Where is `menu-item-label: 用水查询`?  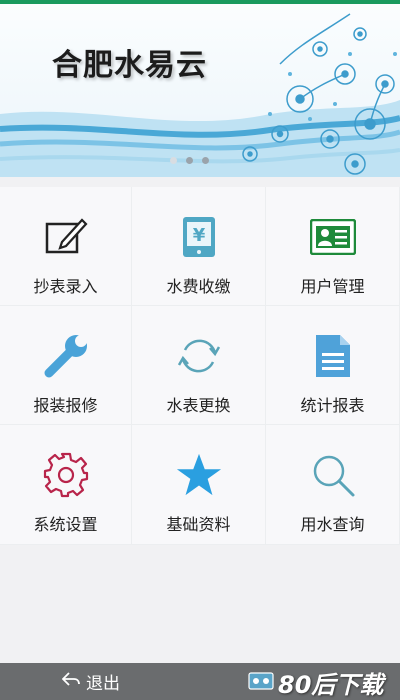 menu-item-label: 用水查询 is located at coordinates (332, 524).